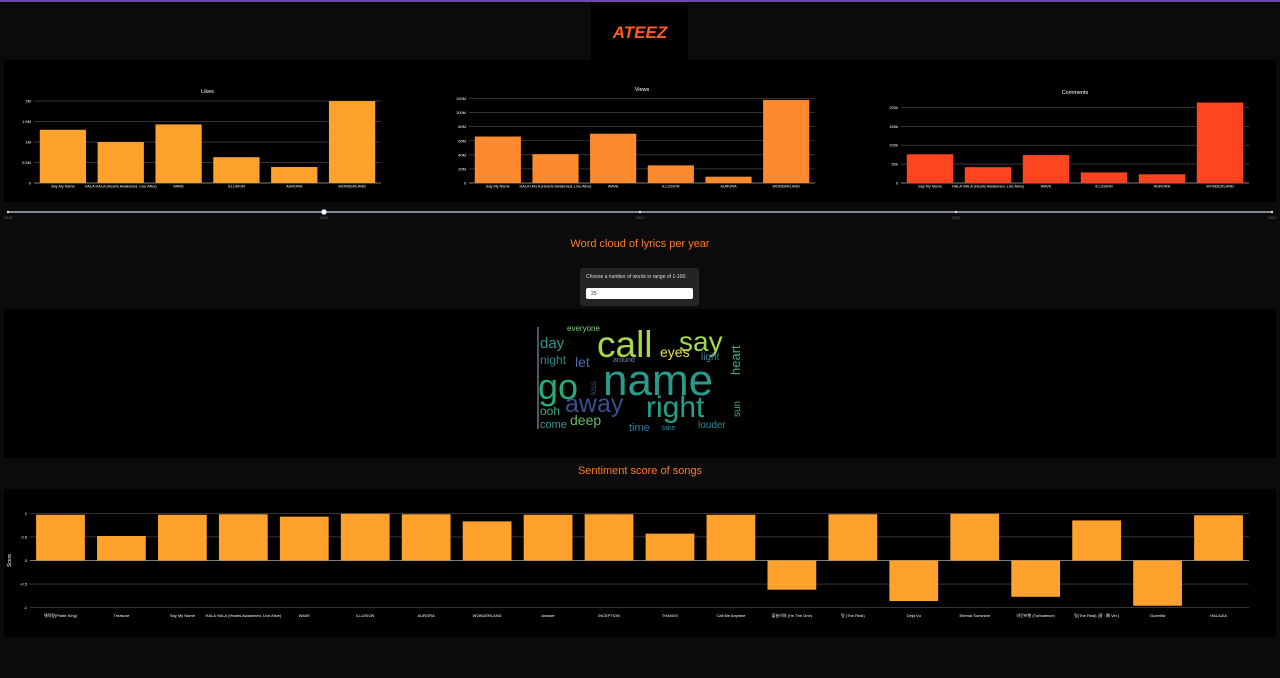 This screenshot has width=1280, height=678. I want to click on chart-2-ytick-label: 150k, so click(893, 126).